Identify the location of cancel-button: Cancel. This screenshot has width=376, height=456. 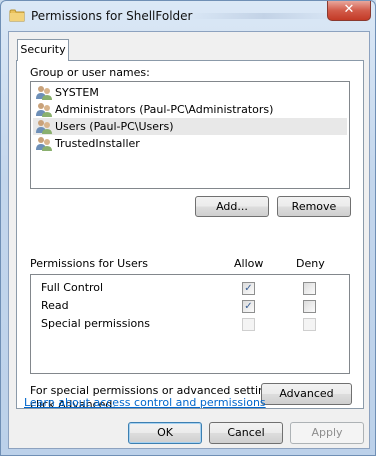
(246, 433).